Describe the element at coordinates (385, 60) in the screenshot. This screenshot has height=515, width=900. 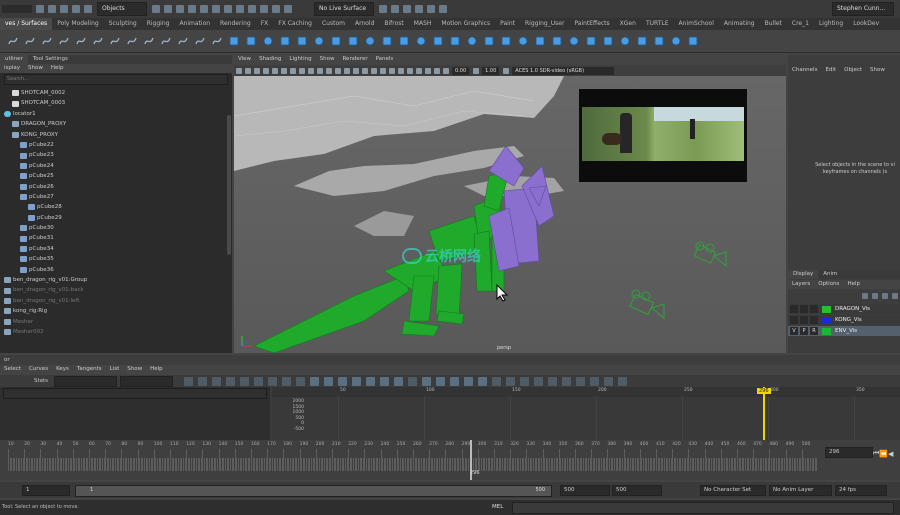
I see `menu-panels: Panels` at that location.